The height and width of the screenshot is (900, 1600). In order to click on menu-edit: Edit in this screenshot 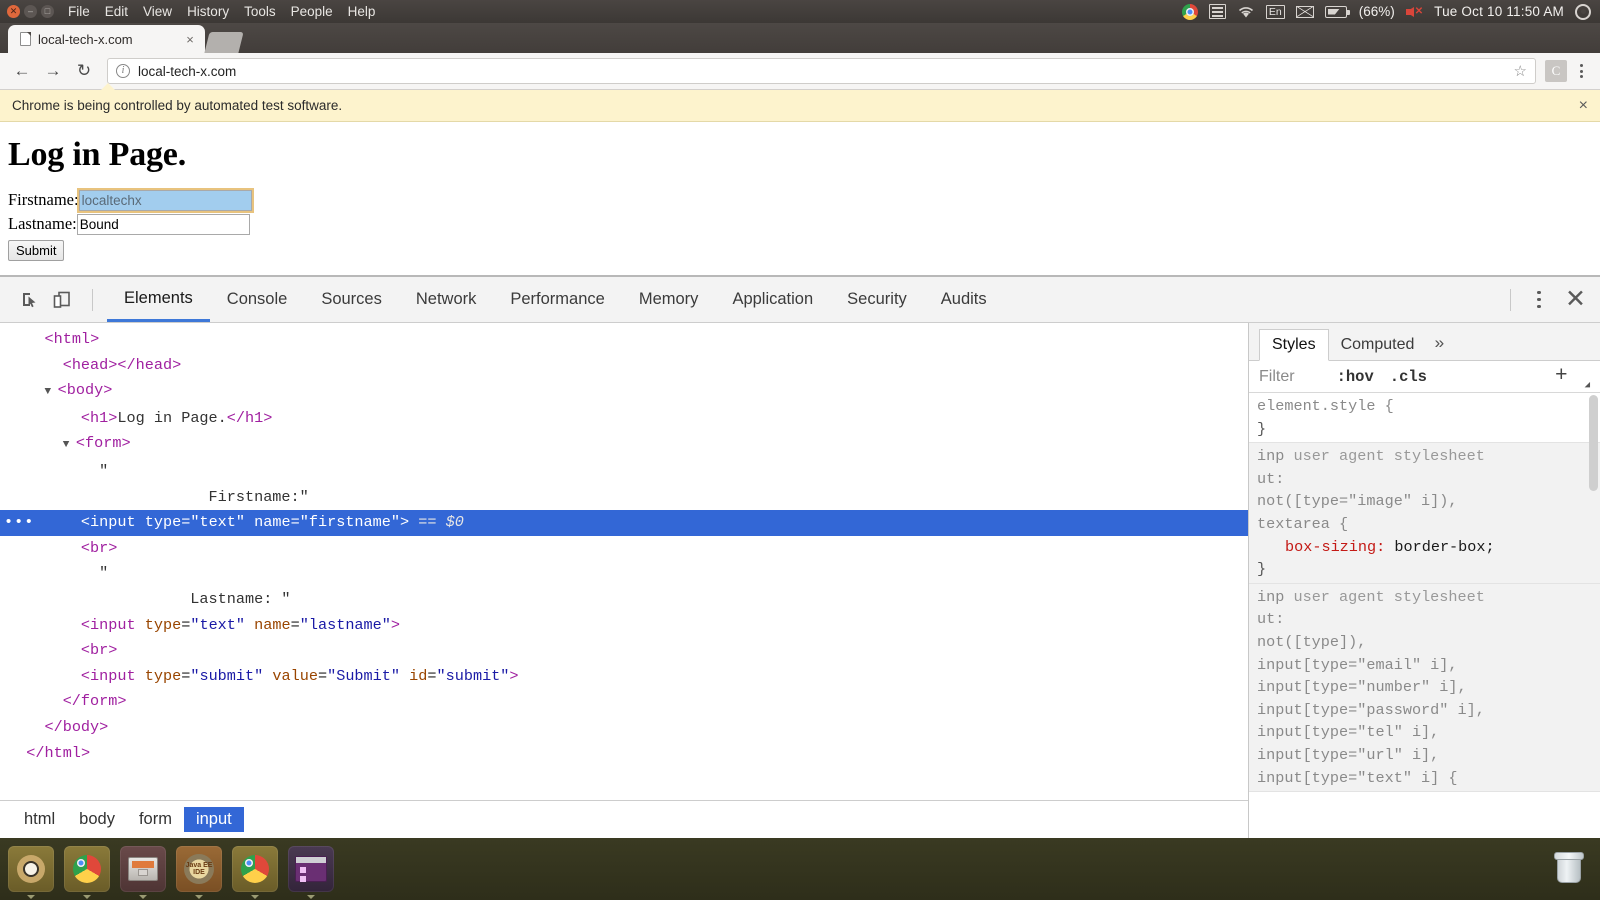, I will do `click(116, 11)`.